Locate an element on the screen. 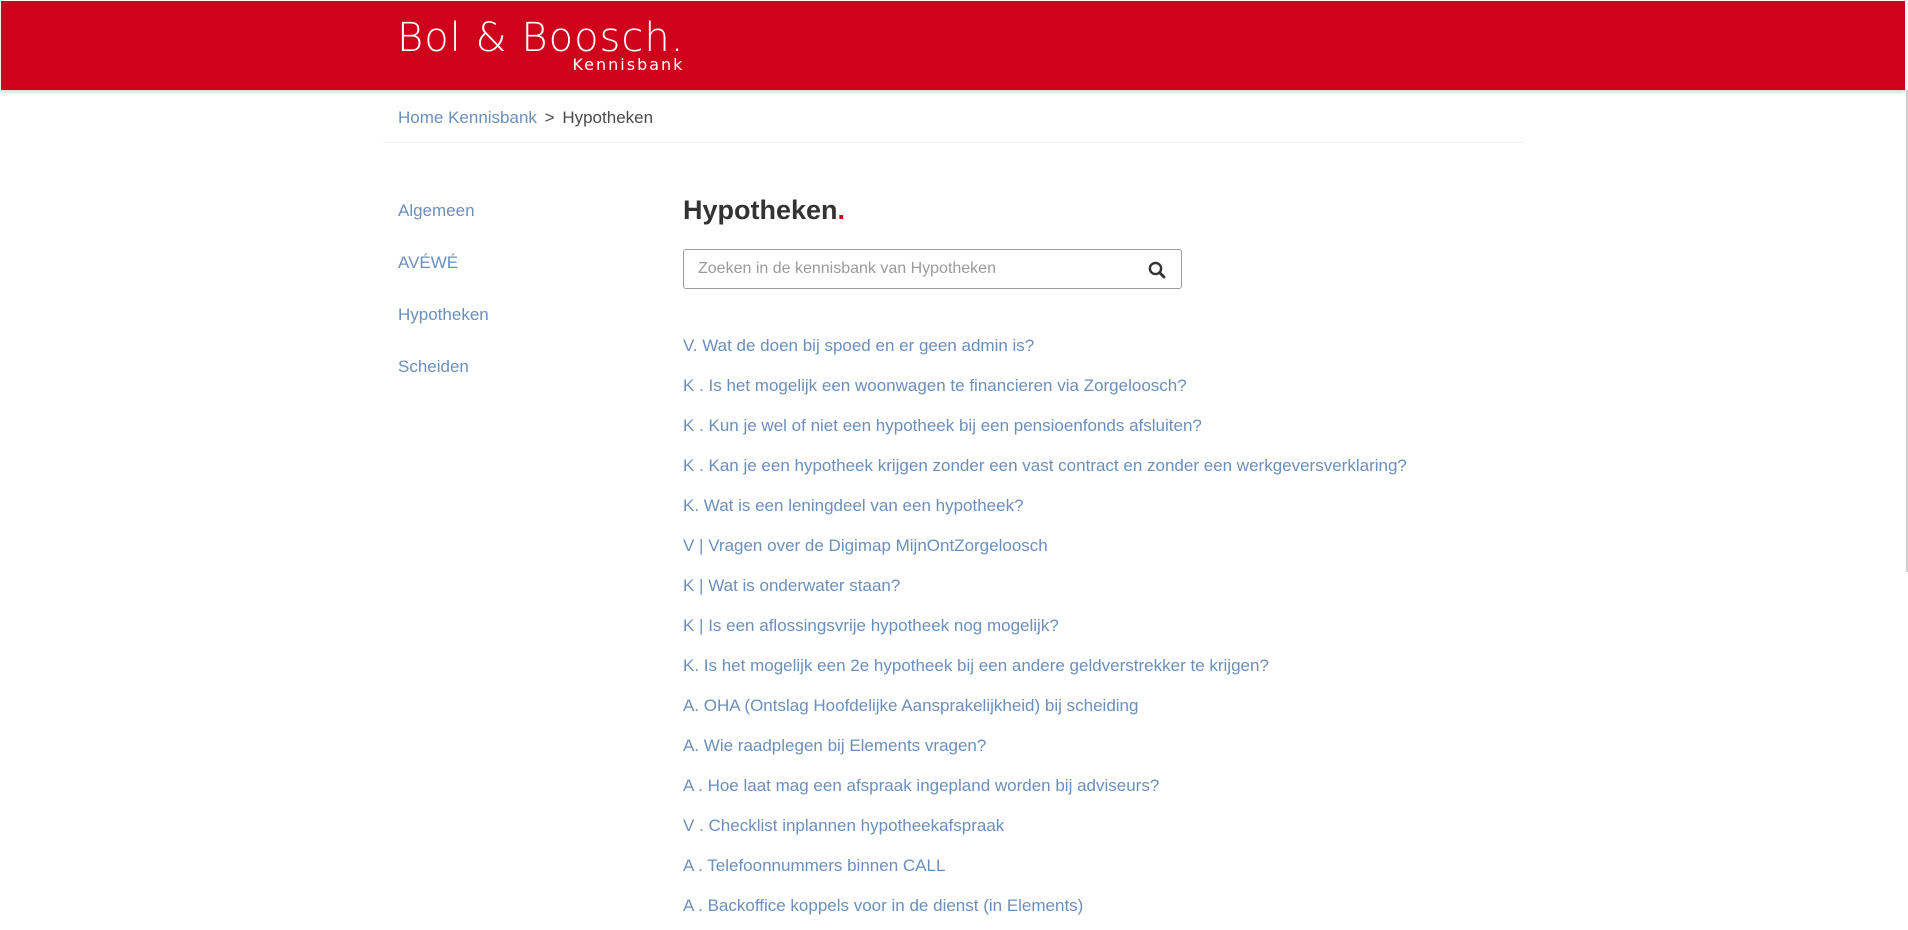 The image size is (1908, 930). list-item: A . Telefoonnummers binnen CALL is located at coordinates (1045, 875).